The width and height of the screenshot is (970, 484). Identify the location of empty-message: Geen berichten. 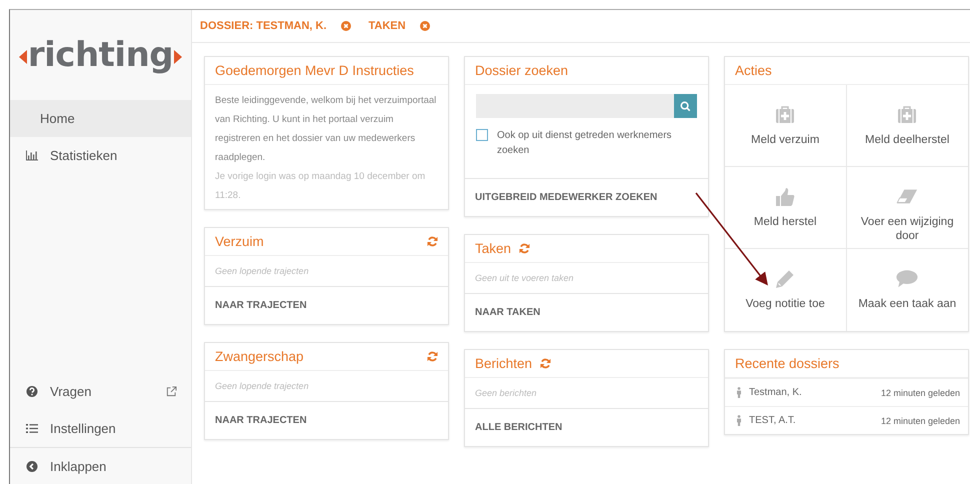
(586, 393).